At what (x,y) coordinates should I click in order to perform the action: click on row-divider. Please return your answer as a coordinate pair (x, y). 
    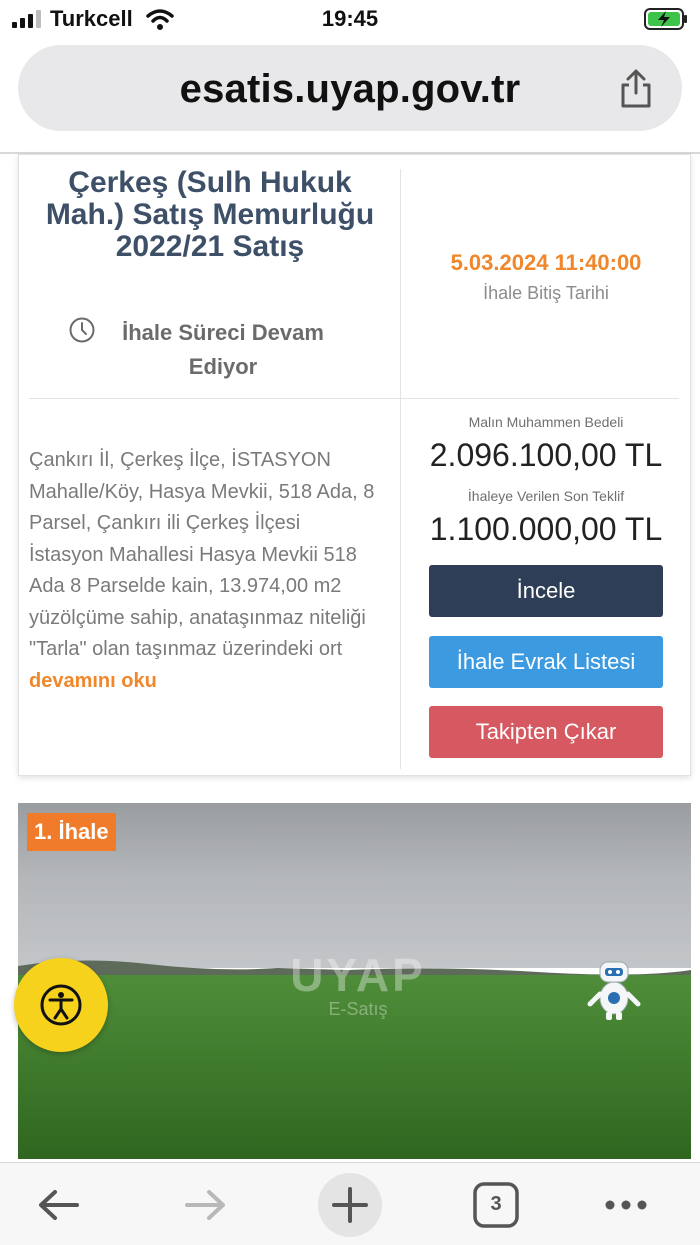
    Looking at the image, I should click on (354, 398).